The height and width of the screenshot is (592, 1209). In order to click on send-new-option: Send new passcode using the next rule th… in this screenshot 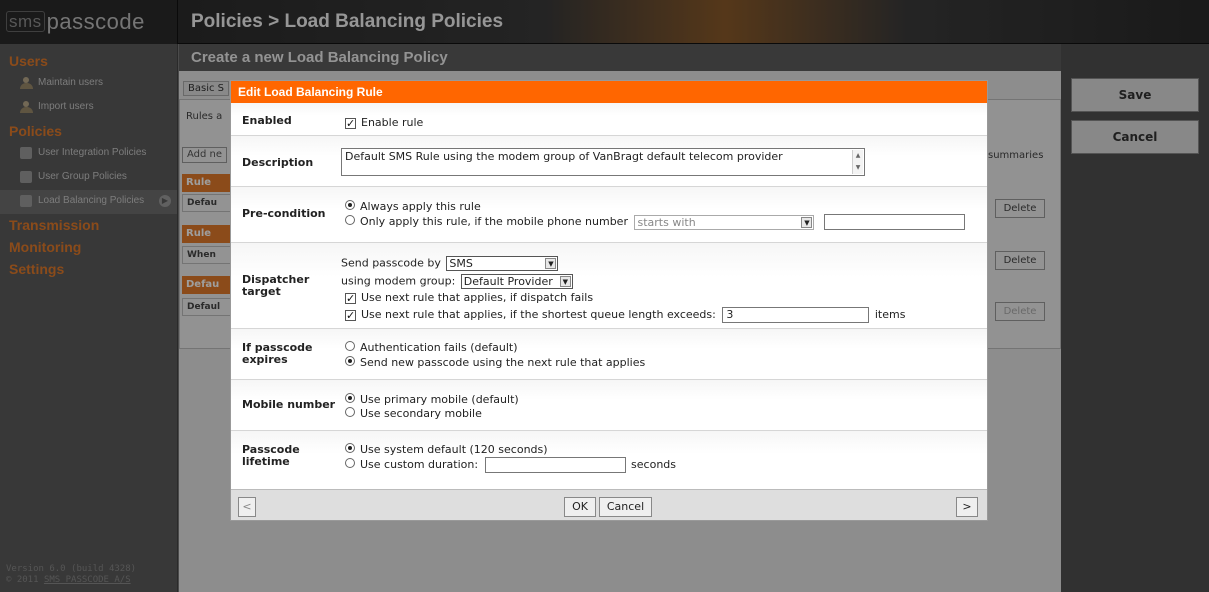, I will do `click(495, 362)`.